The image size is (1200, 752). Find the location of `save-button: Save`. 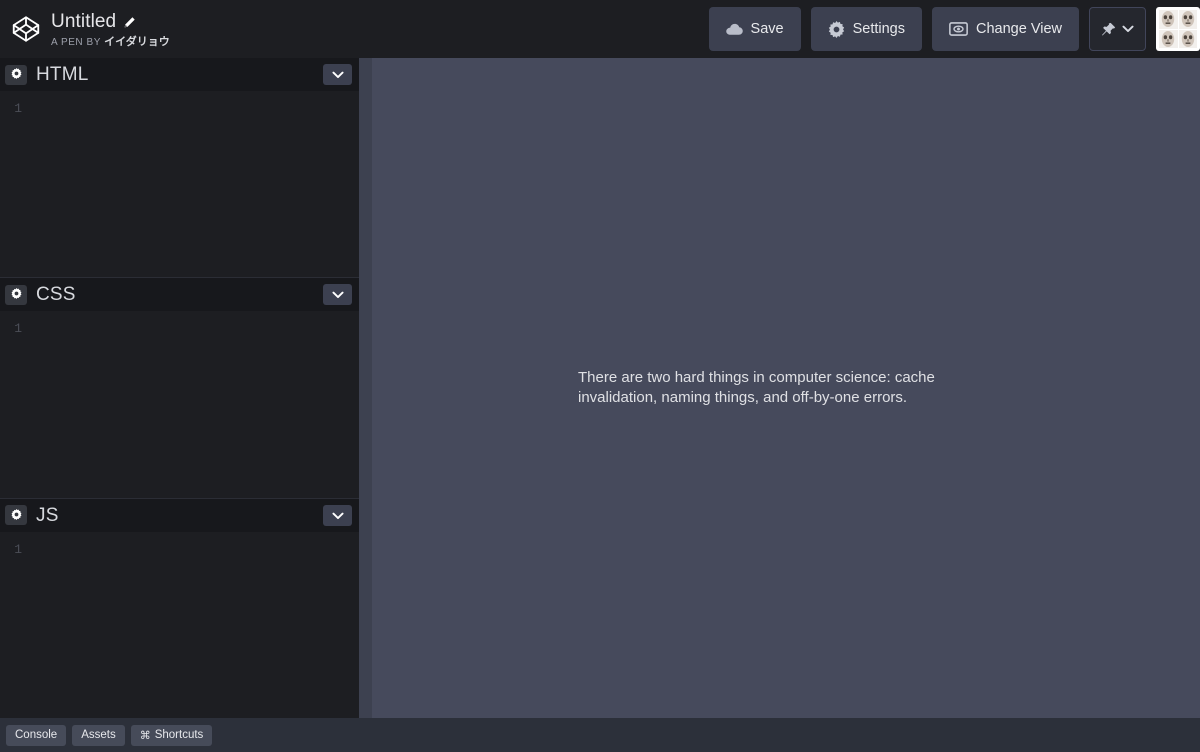

save-button: Save is located at coordinates (754, 29).